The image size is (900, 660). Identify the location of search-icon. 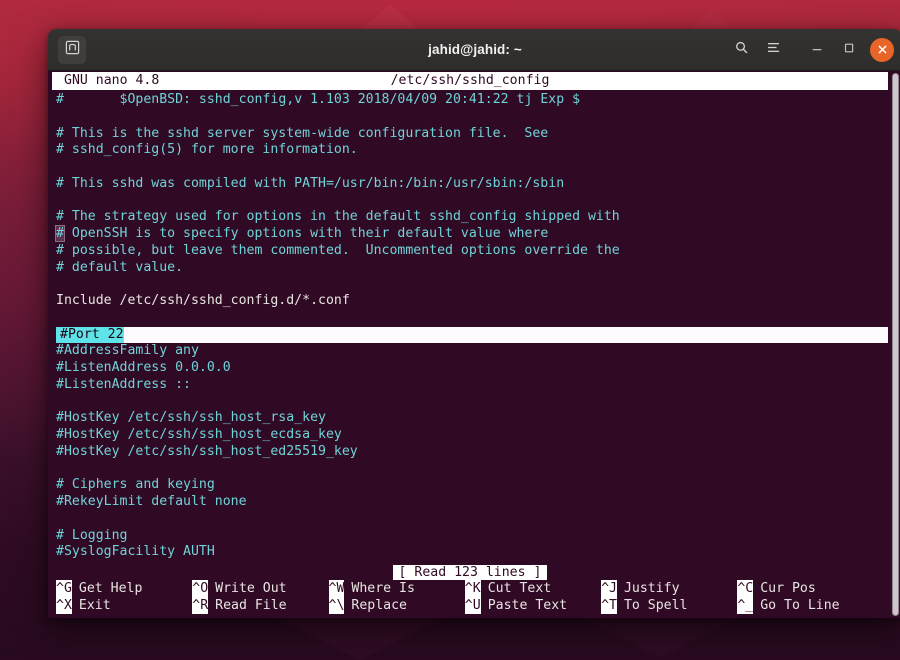
(741, 49).